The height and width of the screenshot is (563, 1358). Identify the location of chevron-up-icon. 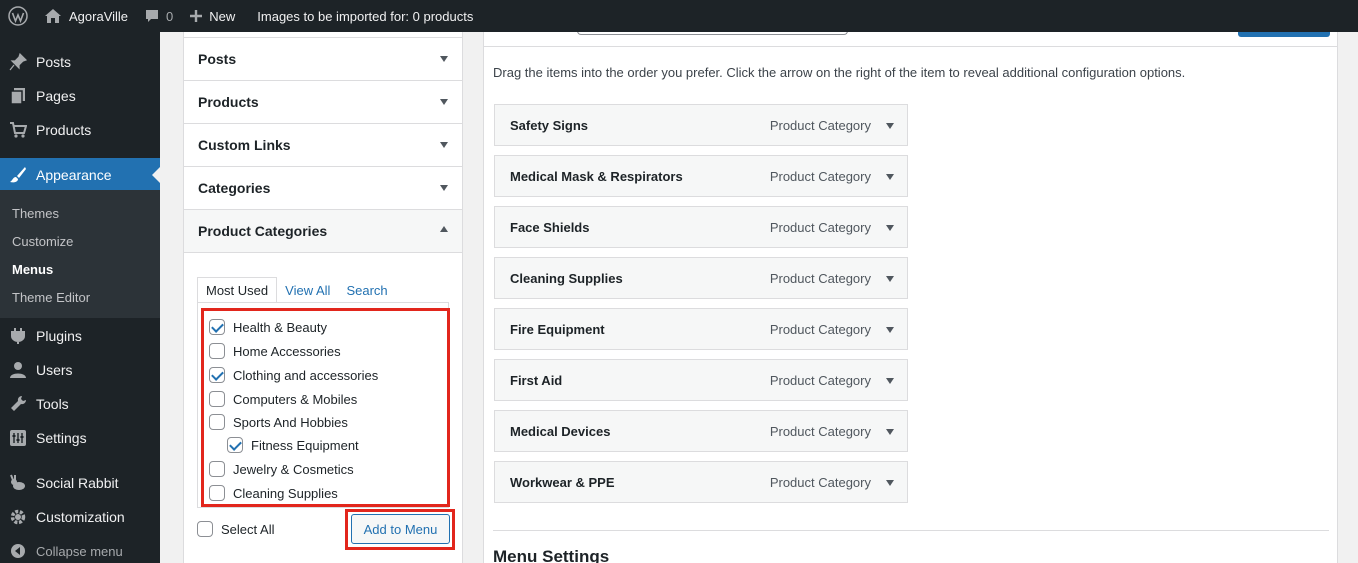
(444, 229).